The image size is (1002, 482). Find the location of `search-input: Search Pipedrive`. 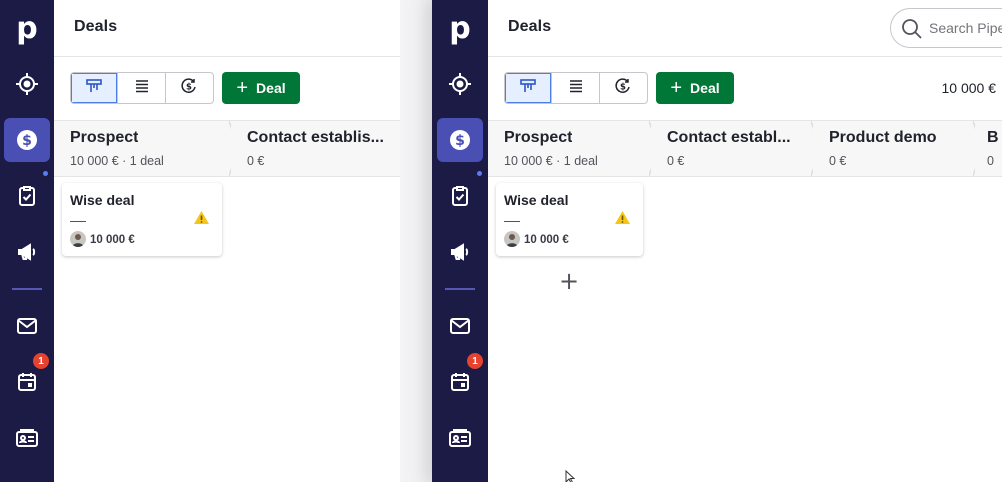

search-input: Search Pipedrive is located at coordinates (946, 28).